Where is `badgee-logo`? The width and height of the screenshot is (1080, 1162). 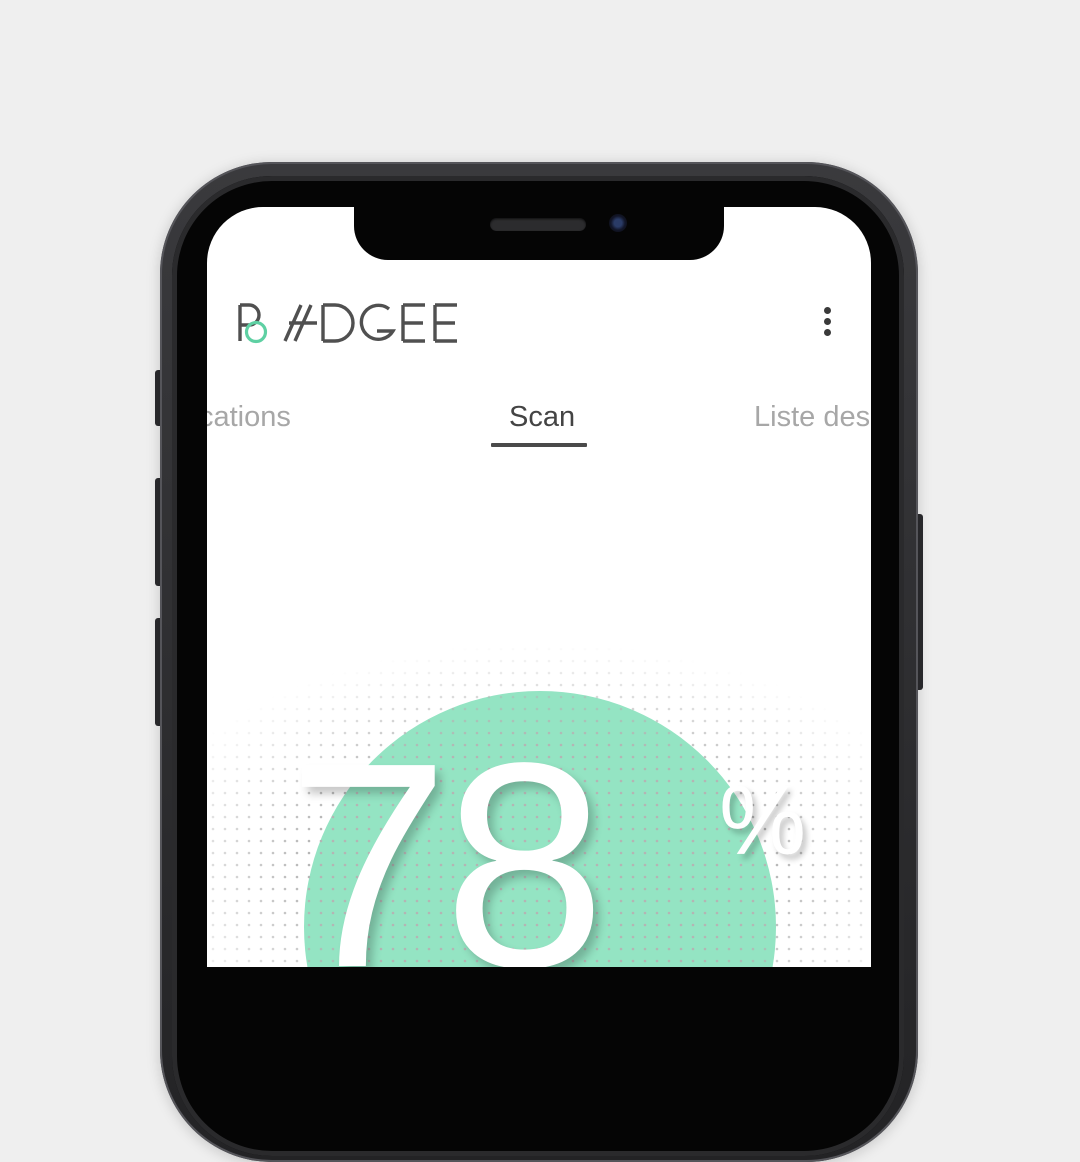 badgee-logo is located at coordinates (350, 323).